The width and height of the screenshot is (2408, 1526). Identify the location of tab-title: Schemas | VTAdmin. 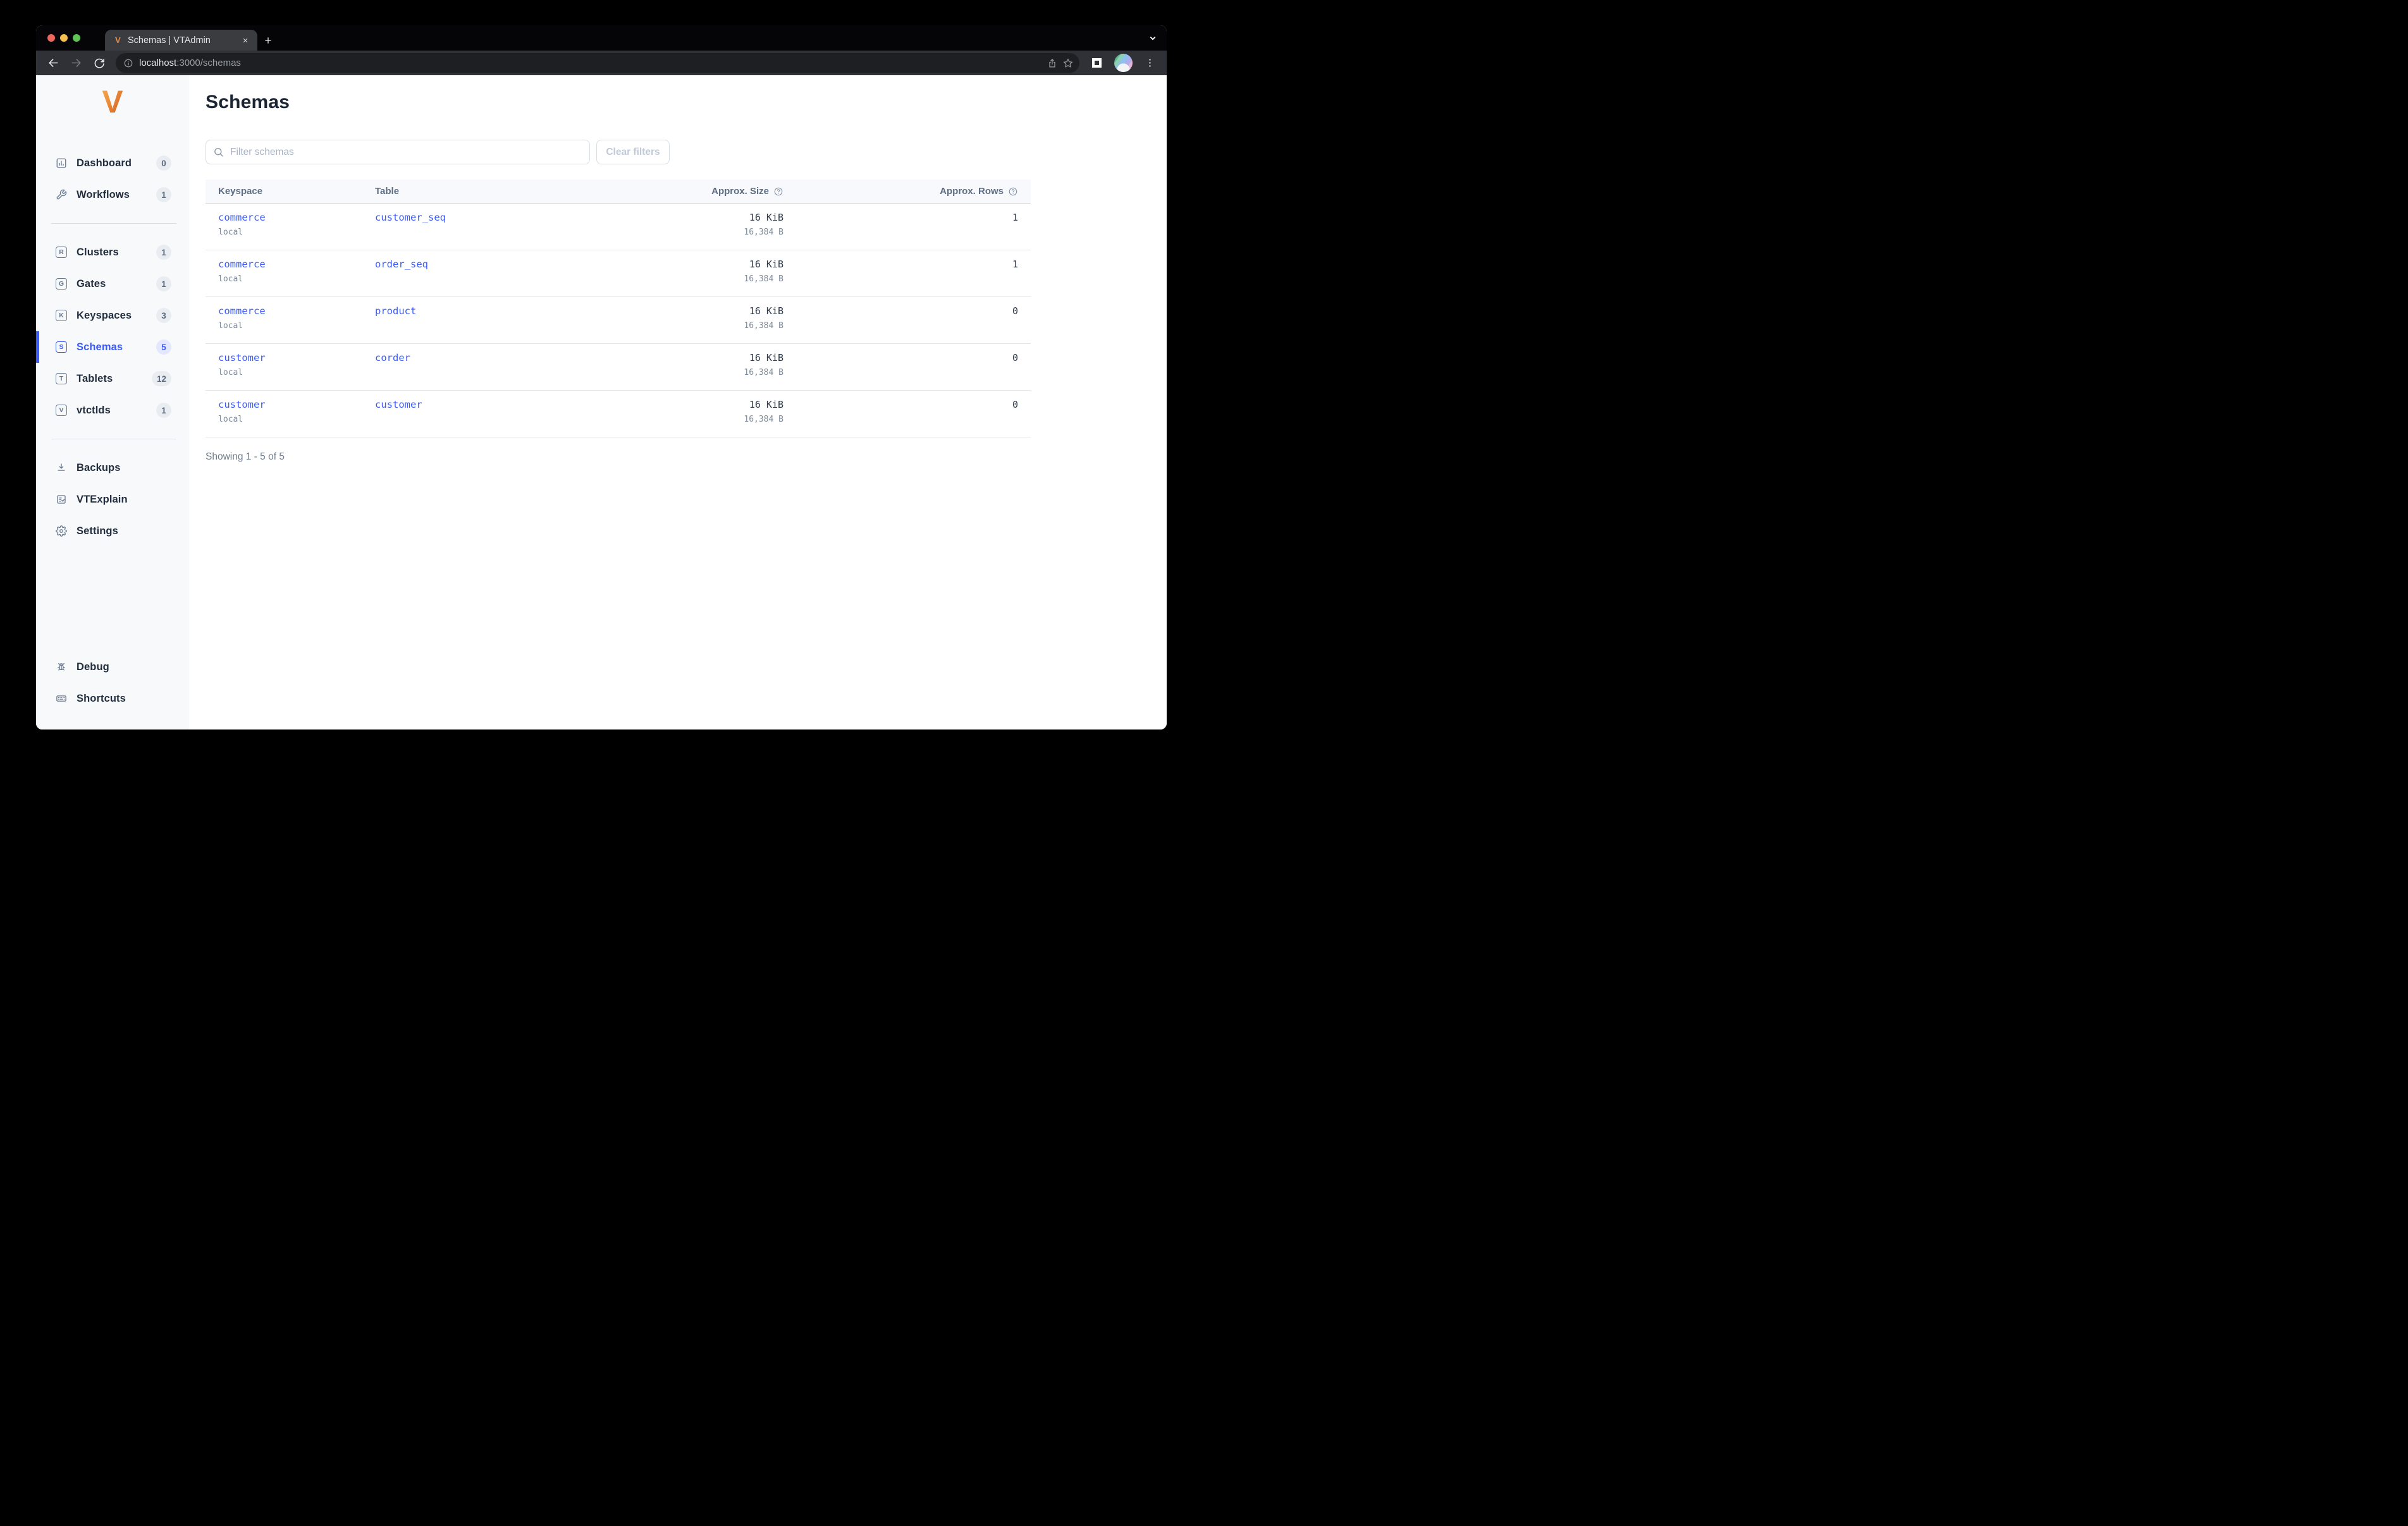
(169, 40).